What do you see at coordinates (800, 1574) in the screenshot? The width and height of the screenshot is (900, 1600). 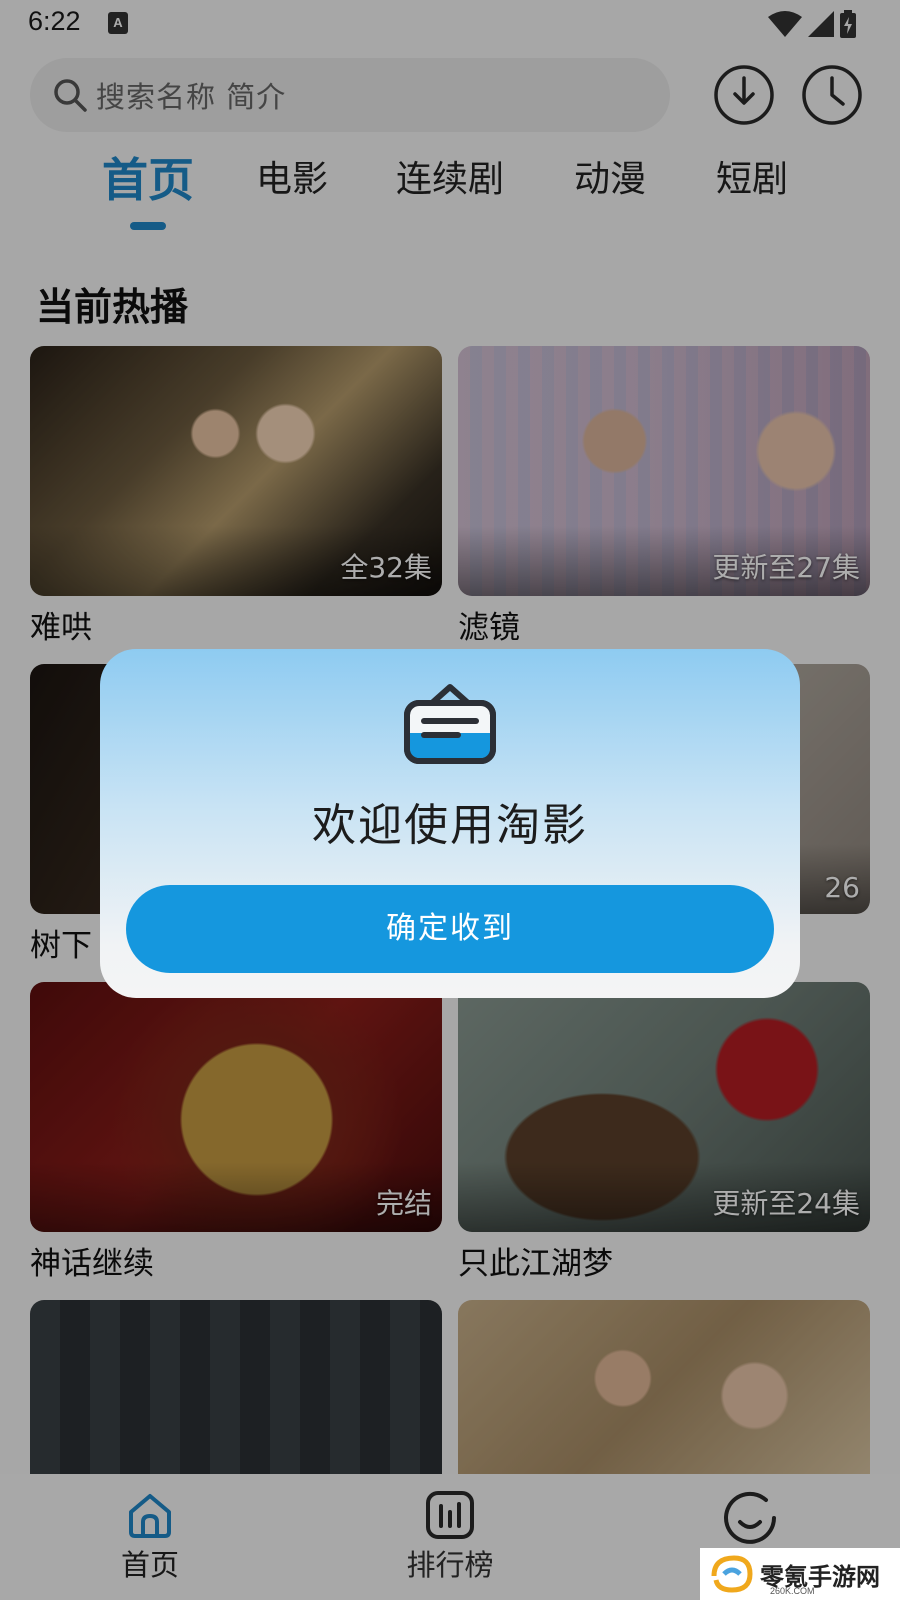 I see `site-watermark: 零氪手游网 260K.COM` at bounding box center [800, 1574].